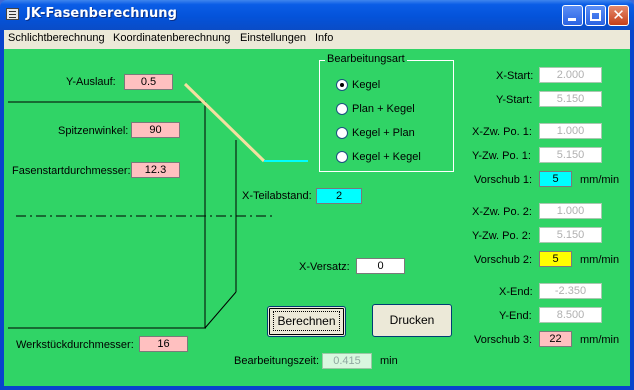  Describe the element at coordinates (383, 133) in the screenshot. I see `radio-kegel-plan-label: Kegel + Plan` at that location.